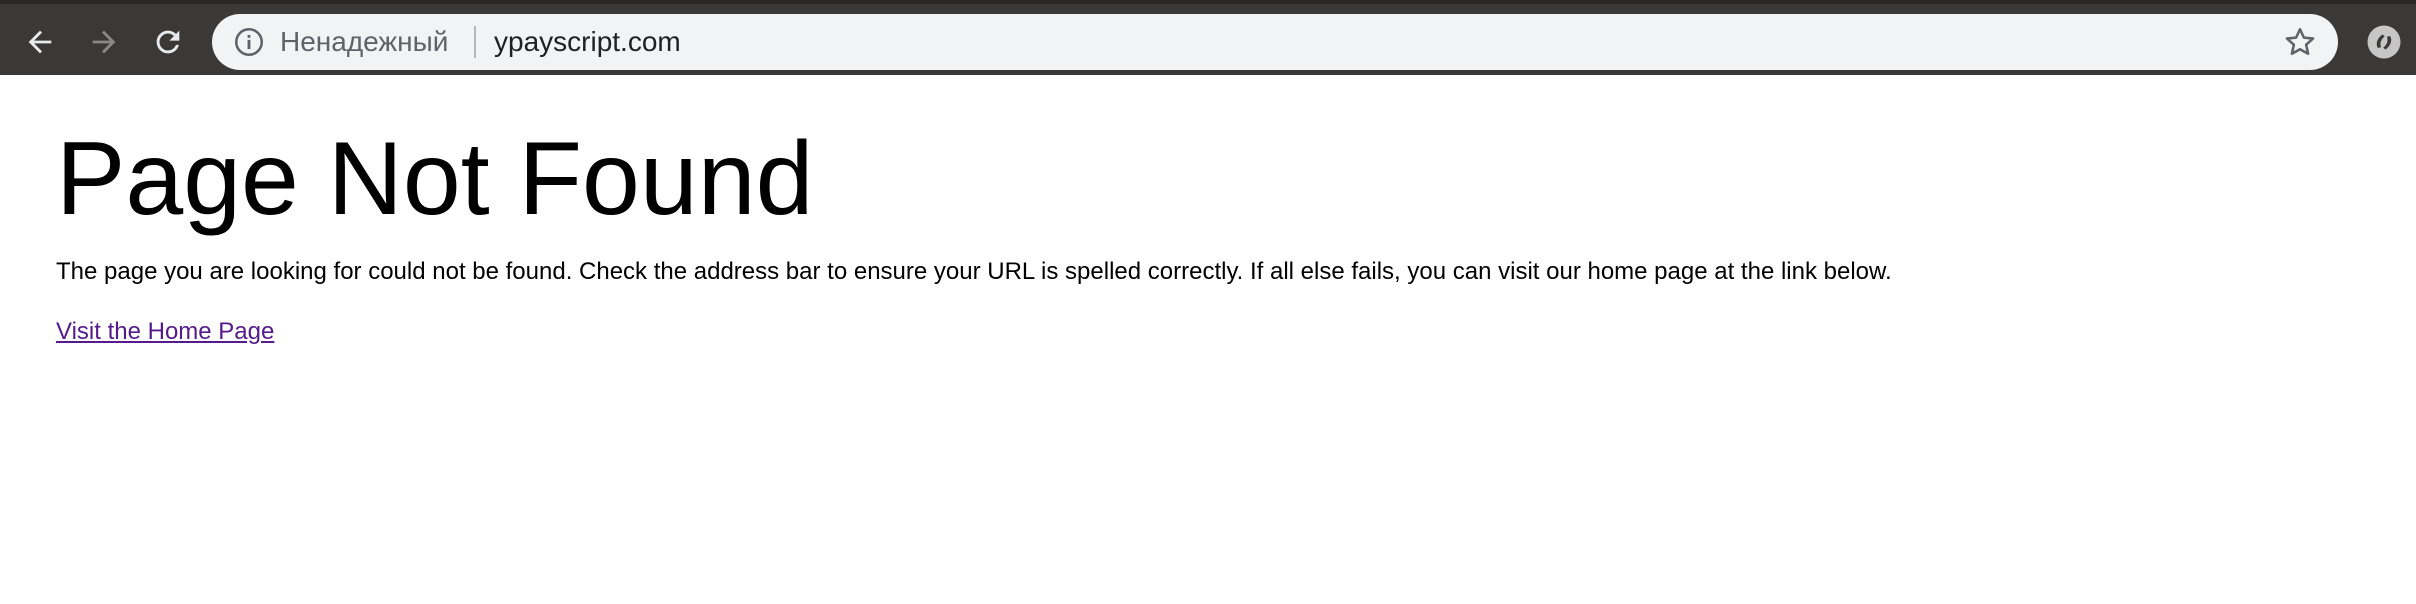 The width and height of the screenshot is (2416, 604). Describe the element at coordinates (475, 42) in the screenshot. I see `omnibox-divider` at that location.